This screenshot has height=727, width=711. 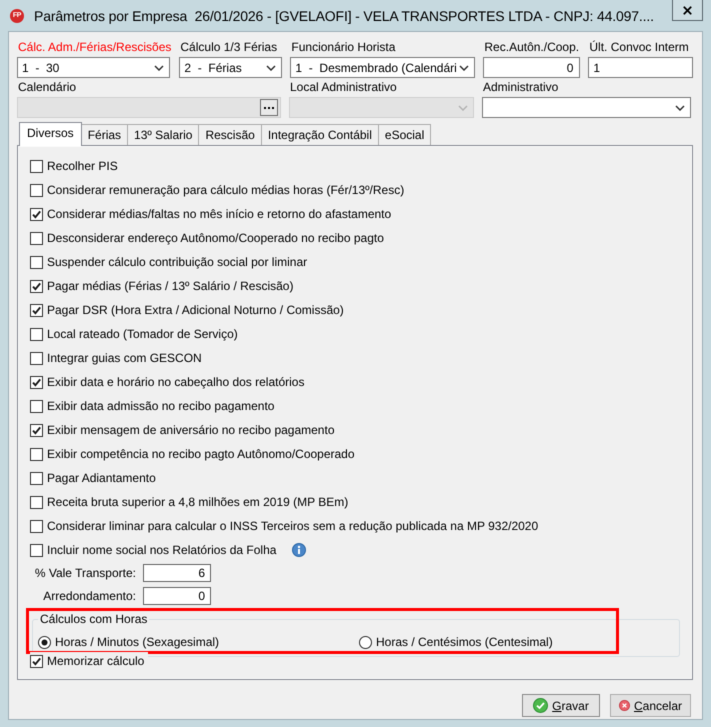 I want to click on checkbox-label: Exibir data admissão no recibo pagamento, so click(x=160, y=406).